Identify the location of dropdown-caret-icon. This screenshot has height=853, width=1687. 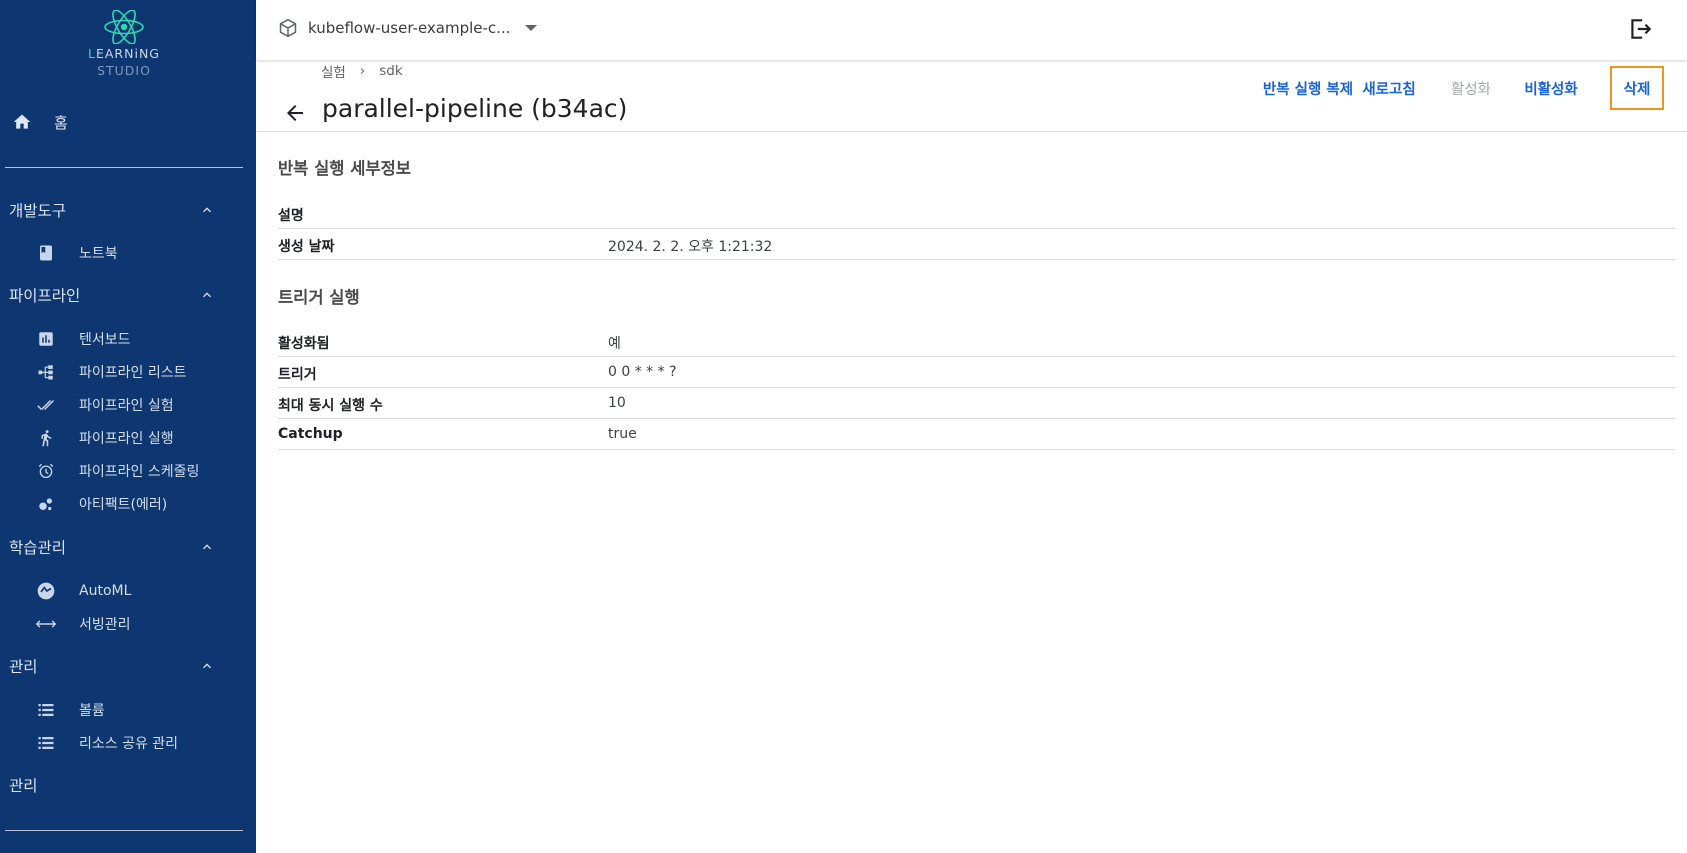
(530, 28).